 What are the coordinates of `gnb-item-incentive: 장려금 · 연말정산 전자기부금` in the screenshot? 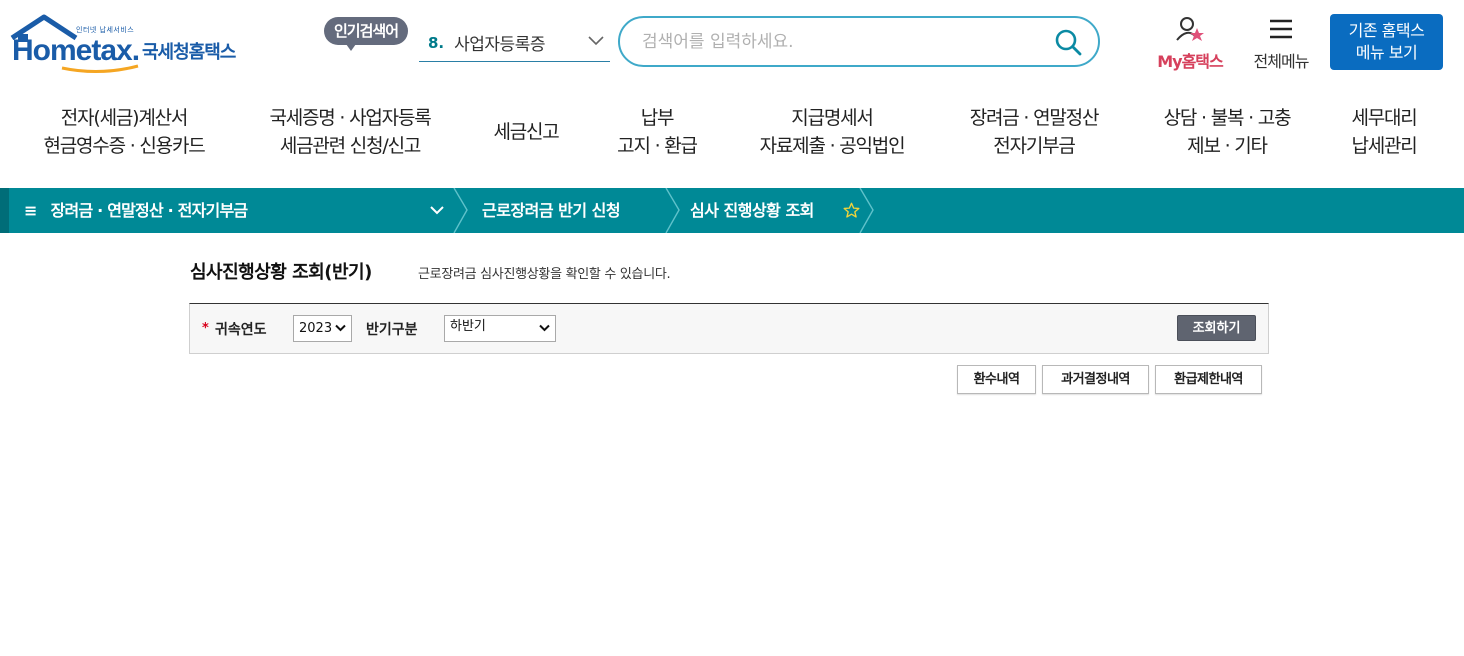 It's located at (1034, 132).